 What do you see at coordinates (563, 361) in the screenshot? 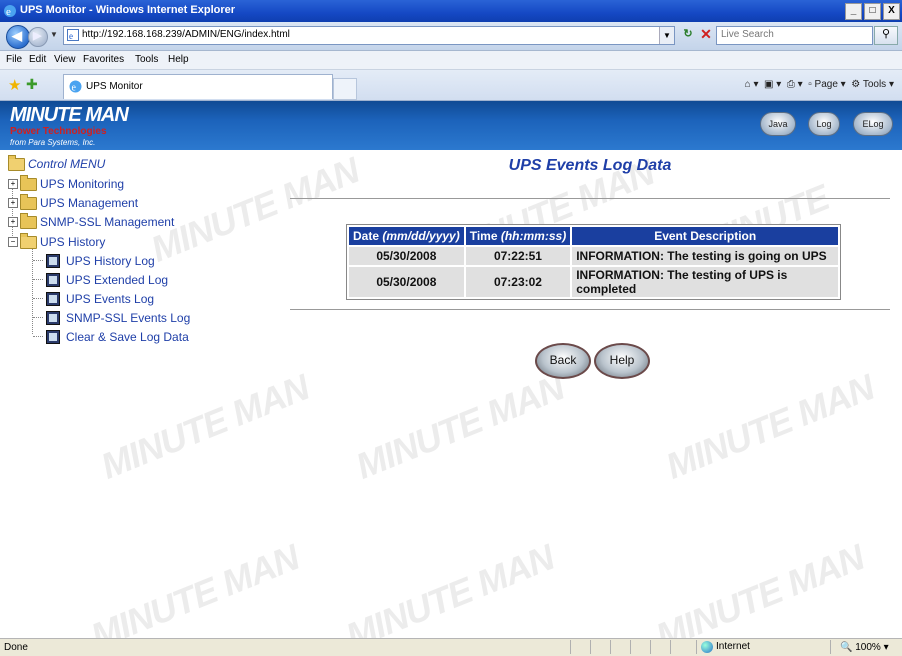
I see `back-page-button: Back` at bounding box center [563, 361].